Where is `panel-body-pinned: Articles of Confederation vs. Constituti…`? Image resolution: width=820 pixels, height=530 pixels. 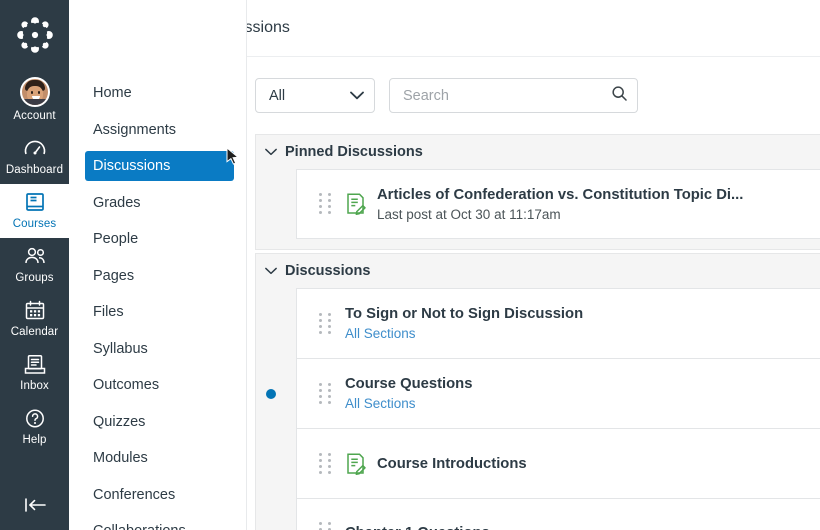
panel-body-pinned: Articles of Confederation vs. Constituti… is located at coordinates (538, 209).